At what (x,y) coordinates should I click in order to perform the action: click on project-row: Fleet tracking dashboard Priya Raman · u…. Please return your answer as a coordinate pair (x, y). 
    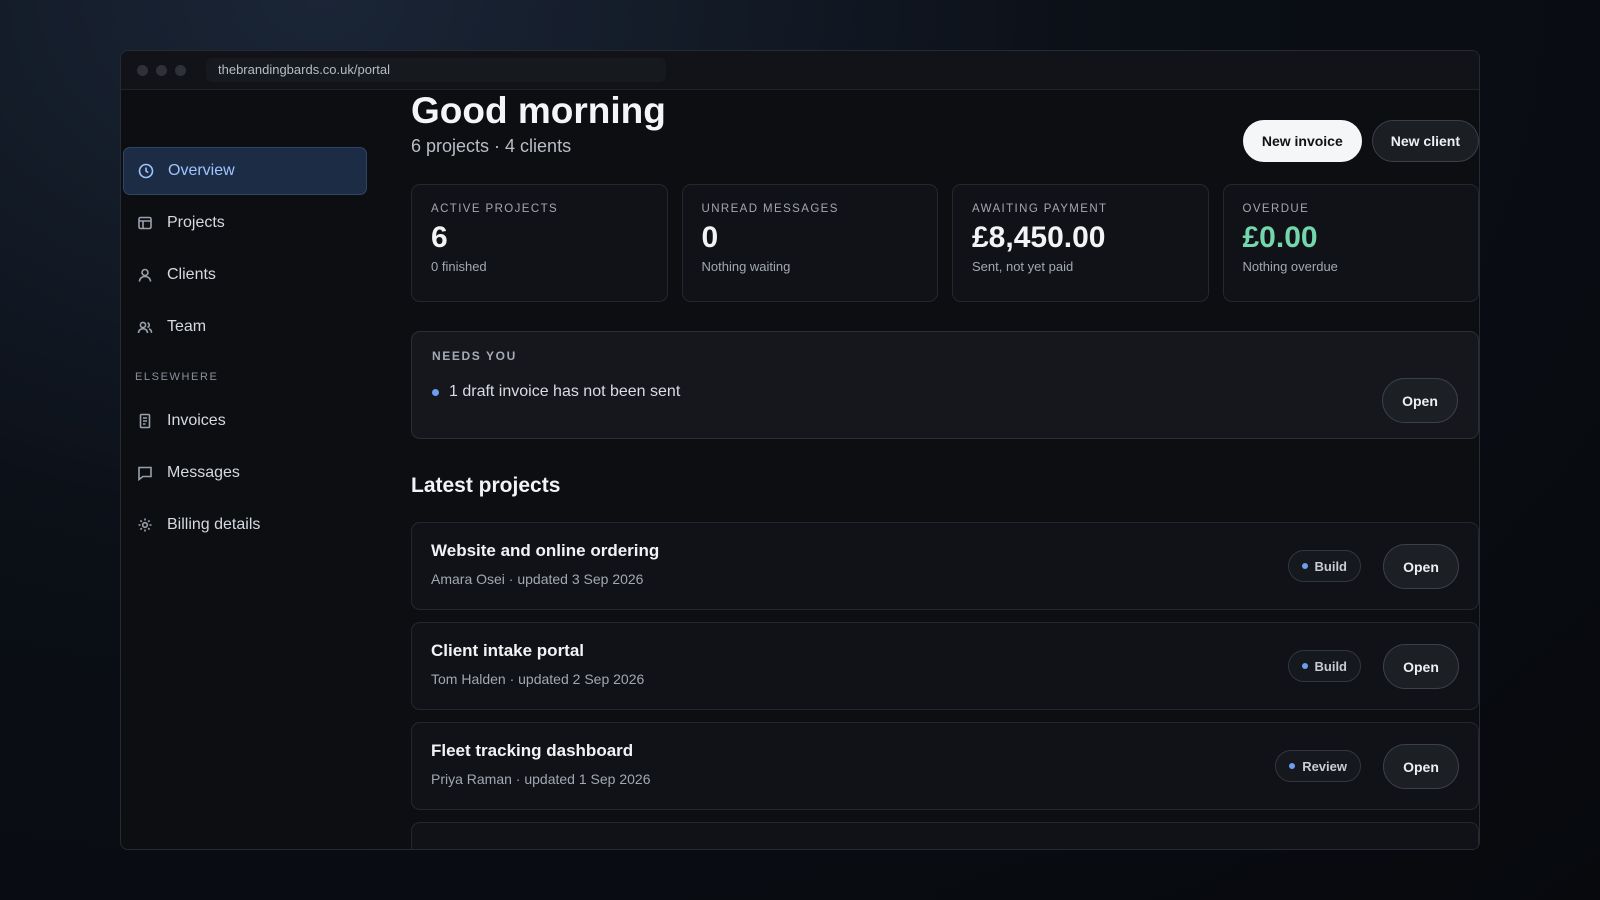
    Looking at the image, I should click on (945, 766).